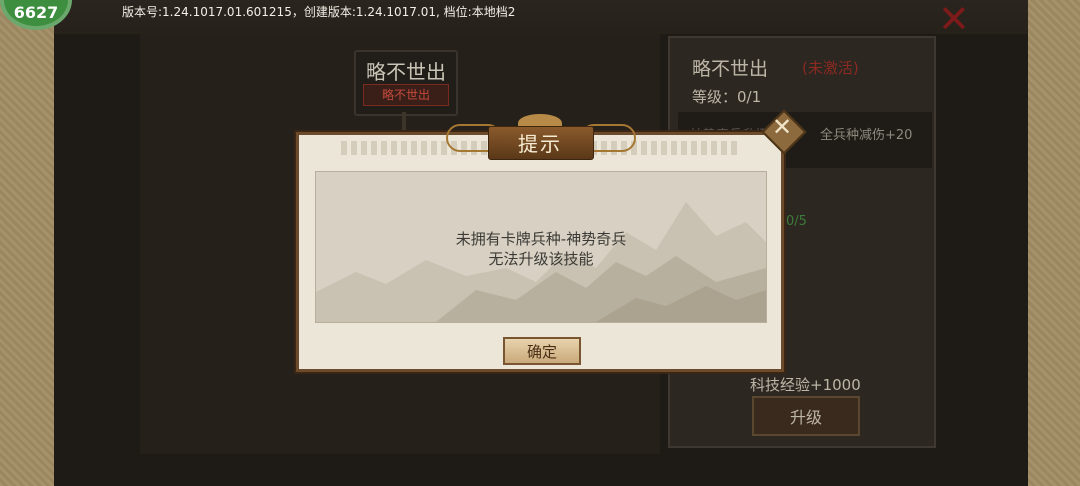 The height and width of the screenshot is (486, 1080). I want to click on skill-level: 等级：0/1, so click(727, 97).